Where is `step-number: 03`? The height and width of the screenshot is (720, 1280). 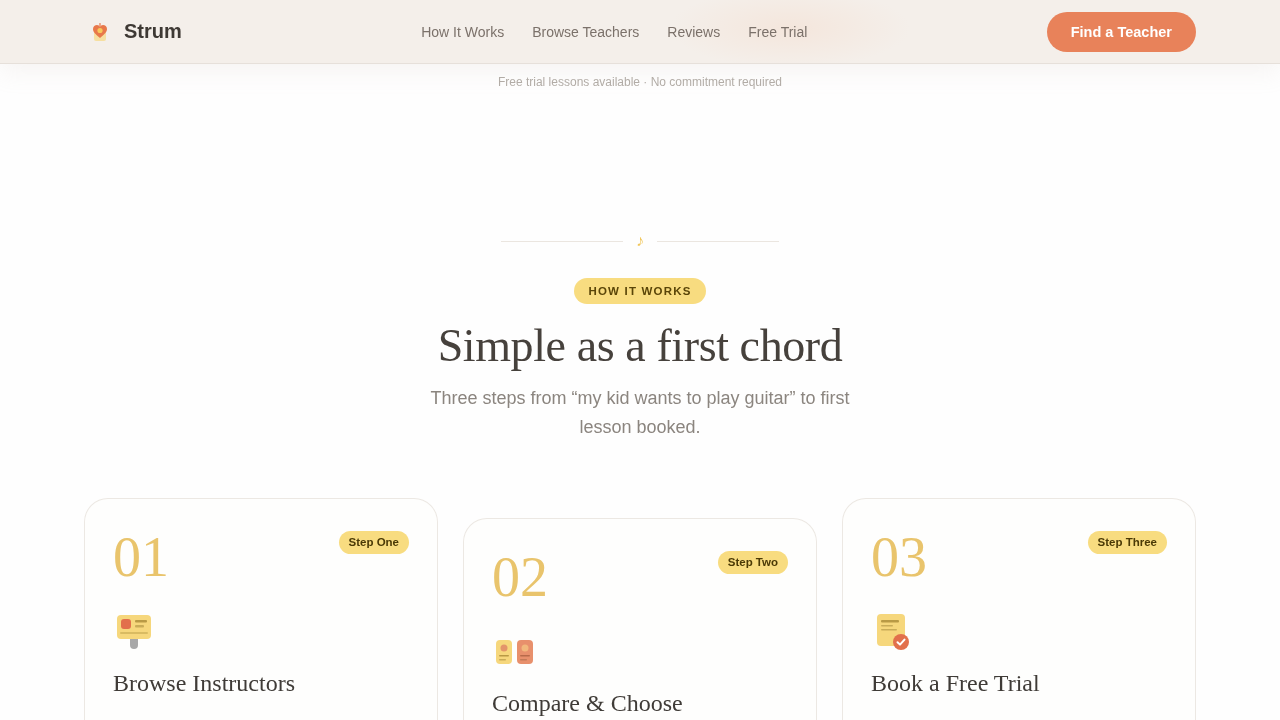
step-number: 03 is located at coordinates (899, 557).